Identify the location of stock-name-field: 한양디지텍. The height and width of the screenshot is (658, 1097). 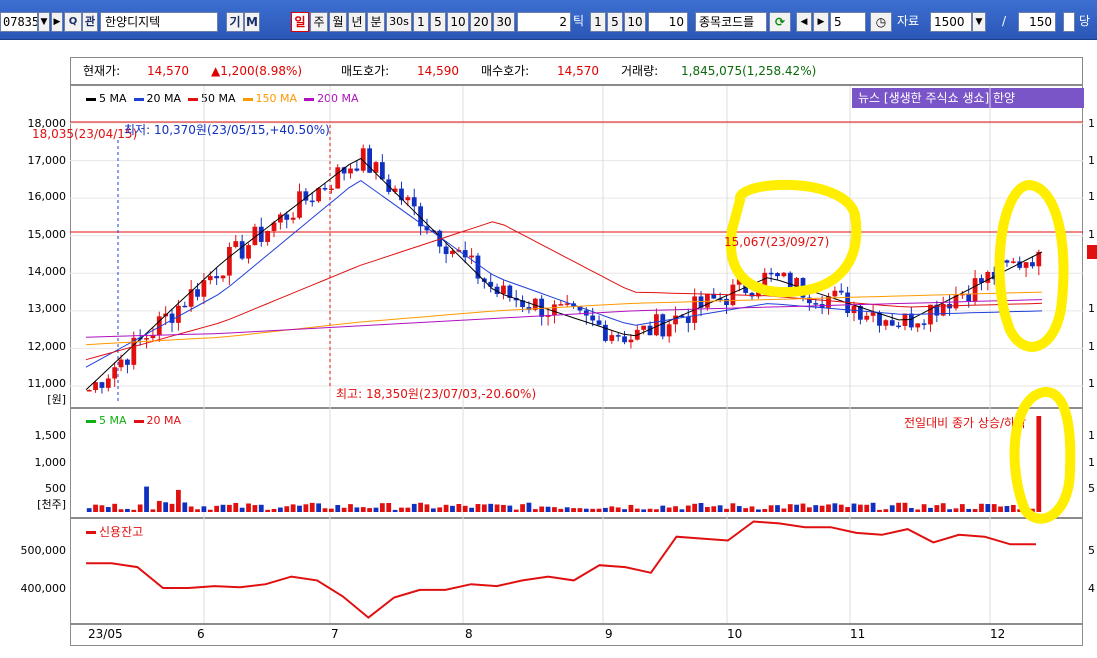
(159, 22).